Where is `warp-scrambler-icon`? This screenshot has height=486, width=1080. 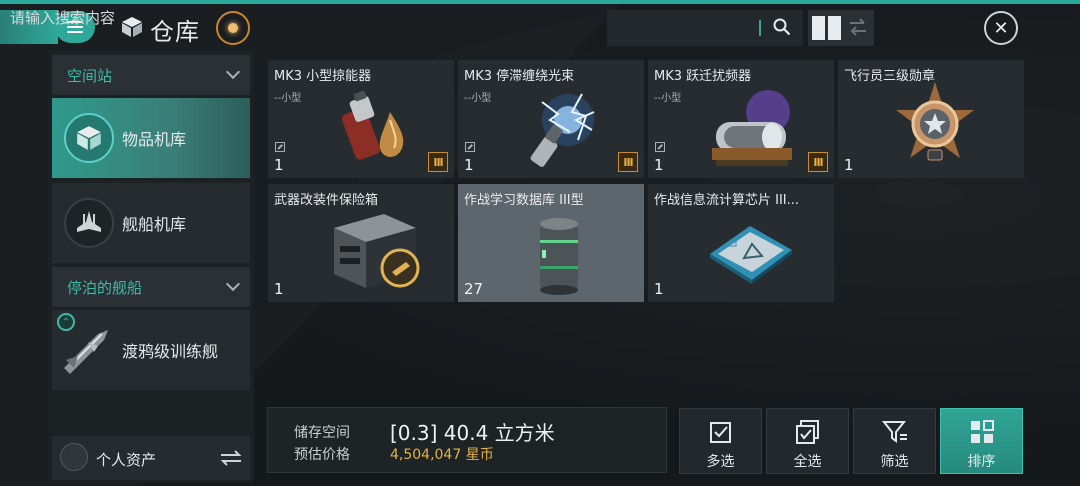 warp-scrambler-icon is located at coordinates (752, 128).